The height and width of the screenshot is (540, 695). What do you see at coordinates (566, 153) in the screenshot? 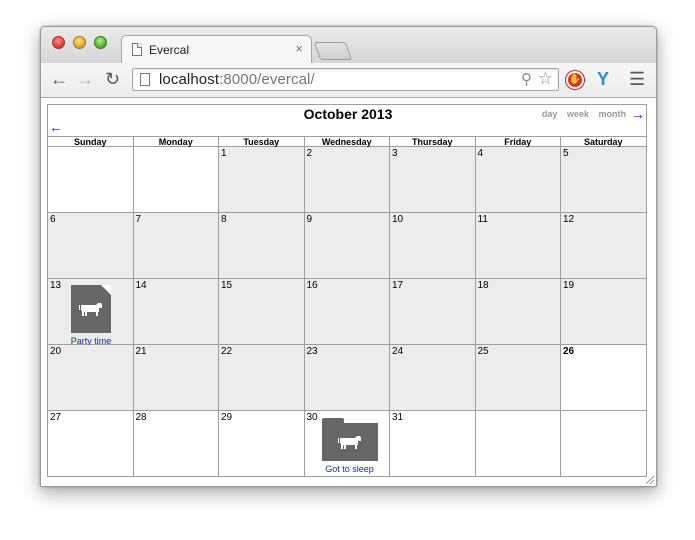
I see `day-number: 5` at bounding box center [566, 153].